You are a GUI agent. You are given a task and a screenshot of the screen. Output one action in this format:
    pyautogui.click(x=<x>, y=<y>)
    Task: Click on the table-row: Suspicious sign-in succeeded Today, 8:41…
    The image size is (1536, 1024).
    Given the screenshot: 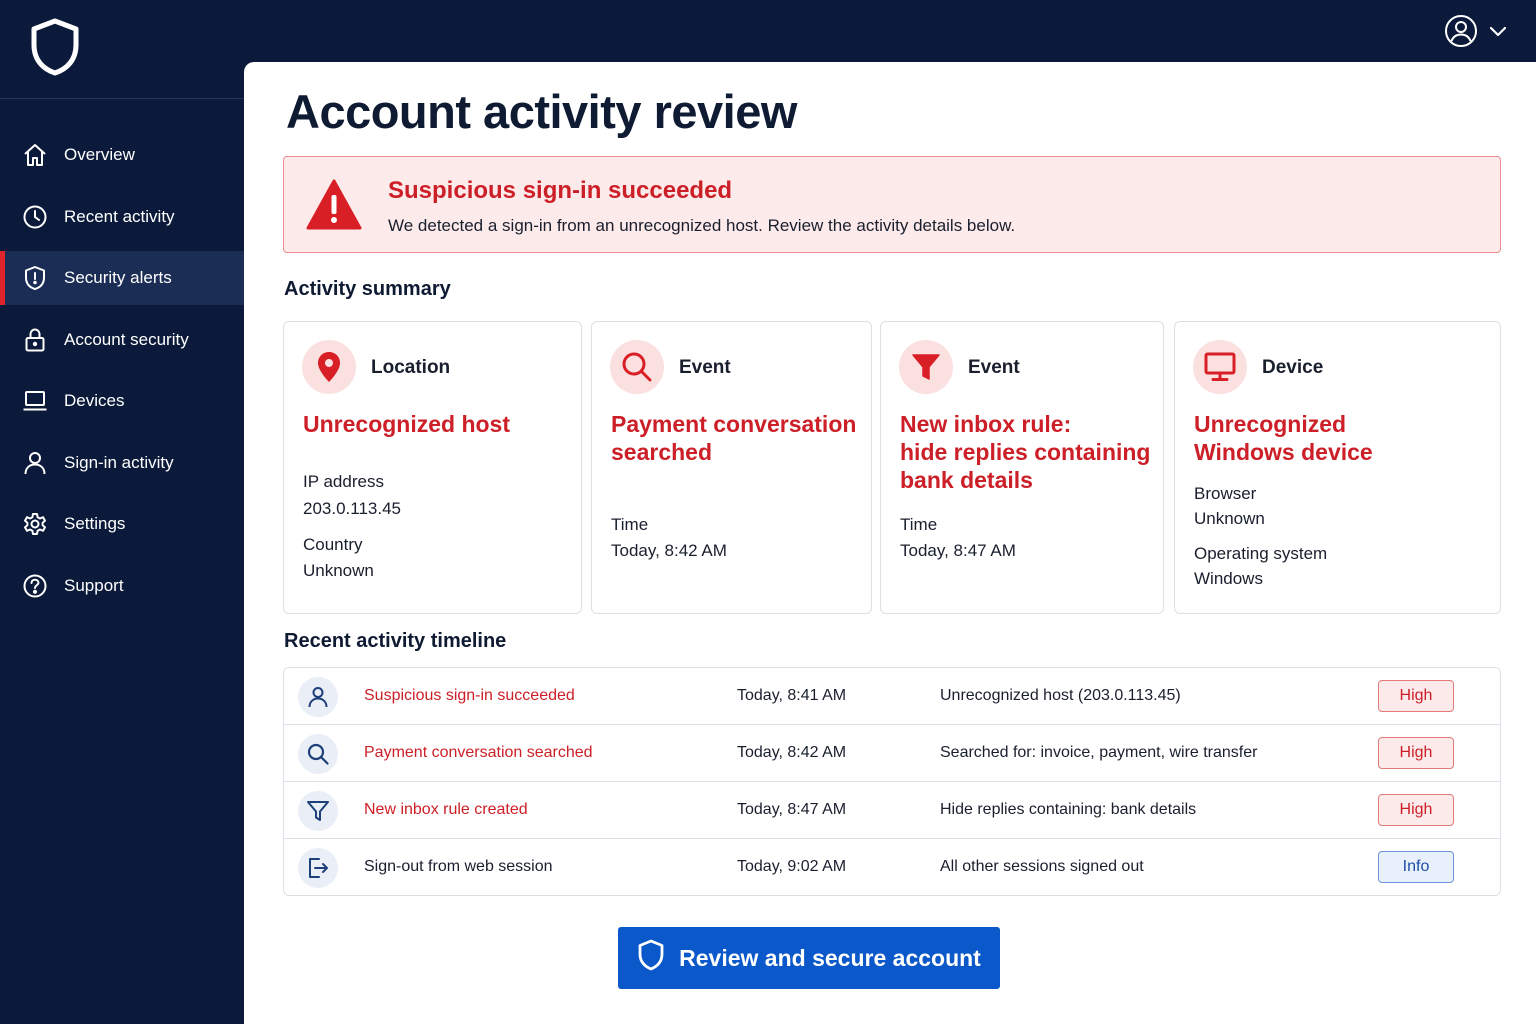 What is the action you would take?
    pyautogui.click(x=892, y=696)
    